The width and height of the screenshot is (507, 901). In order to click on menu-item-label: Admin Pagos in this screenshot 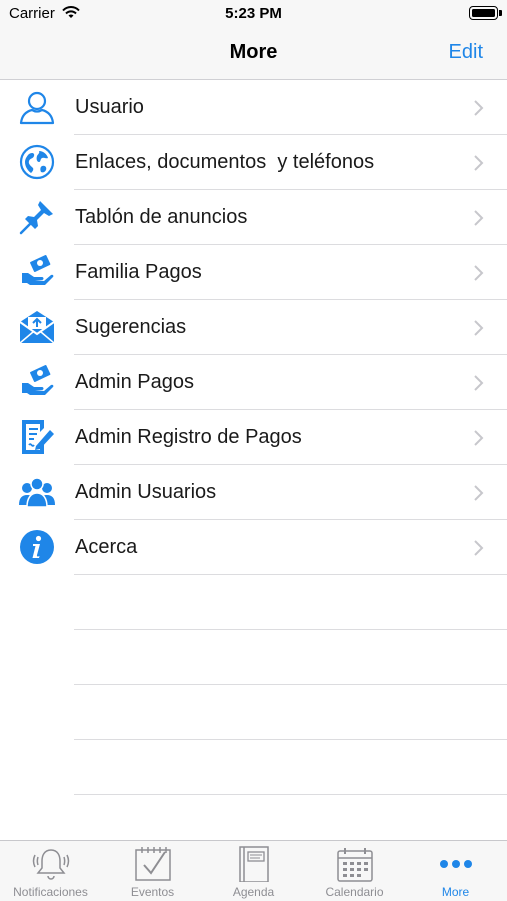, I will do `click(134, 382)`.